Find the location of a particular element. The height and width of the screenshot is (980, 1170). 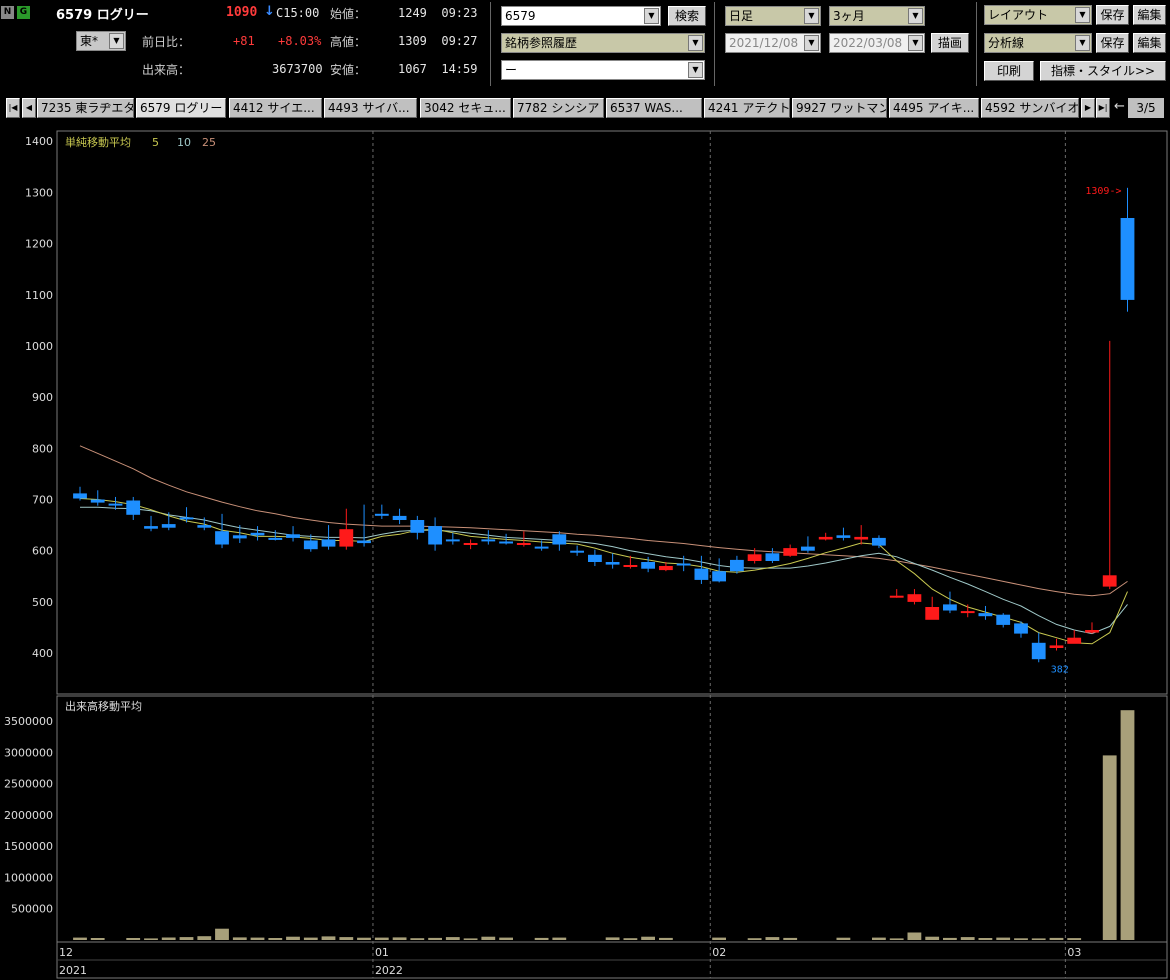

print-button: 印刷 is located at coordinates (1009, 71).